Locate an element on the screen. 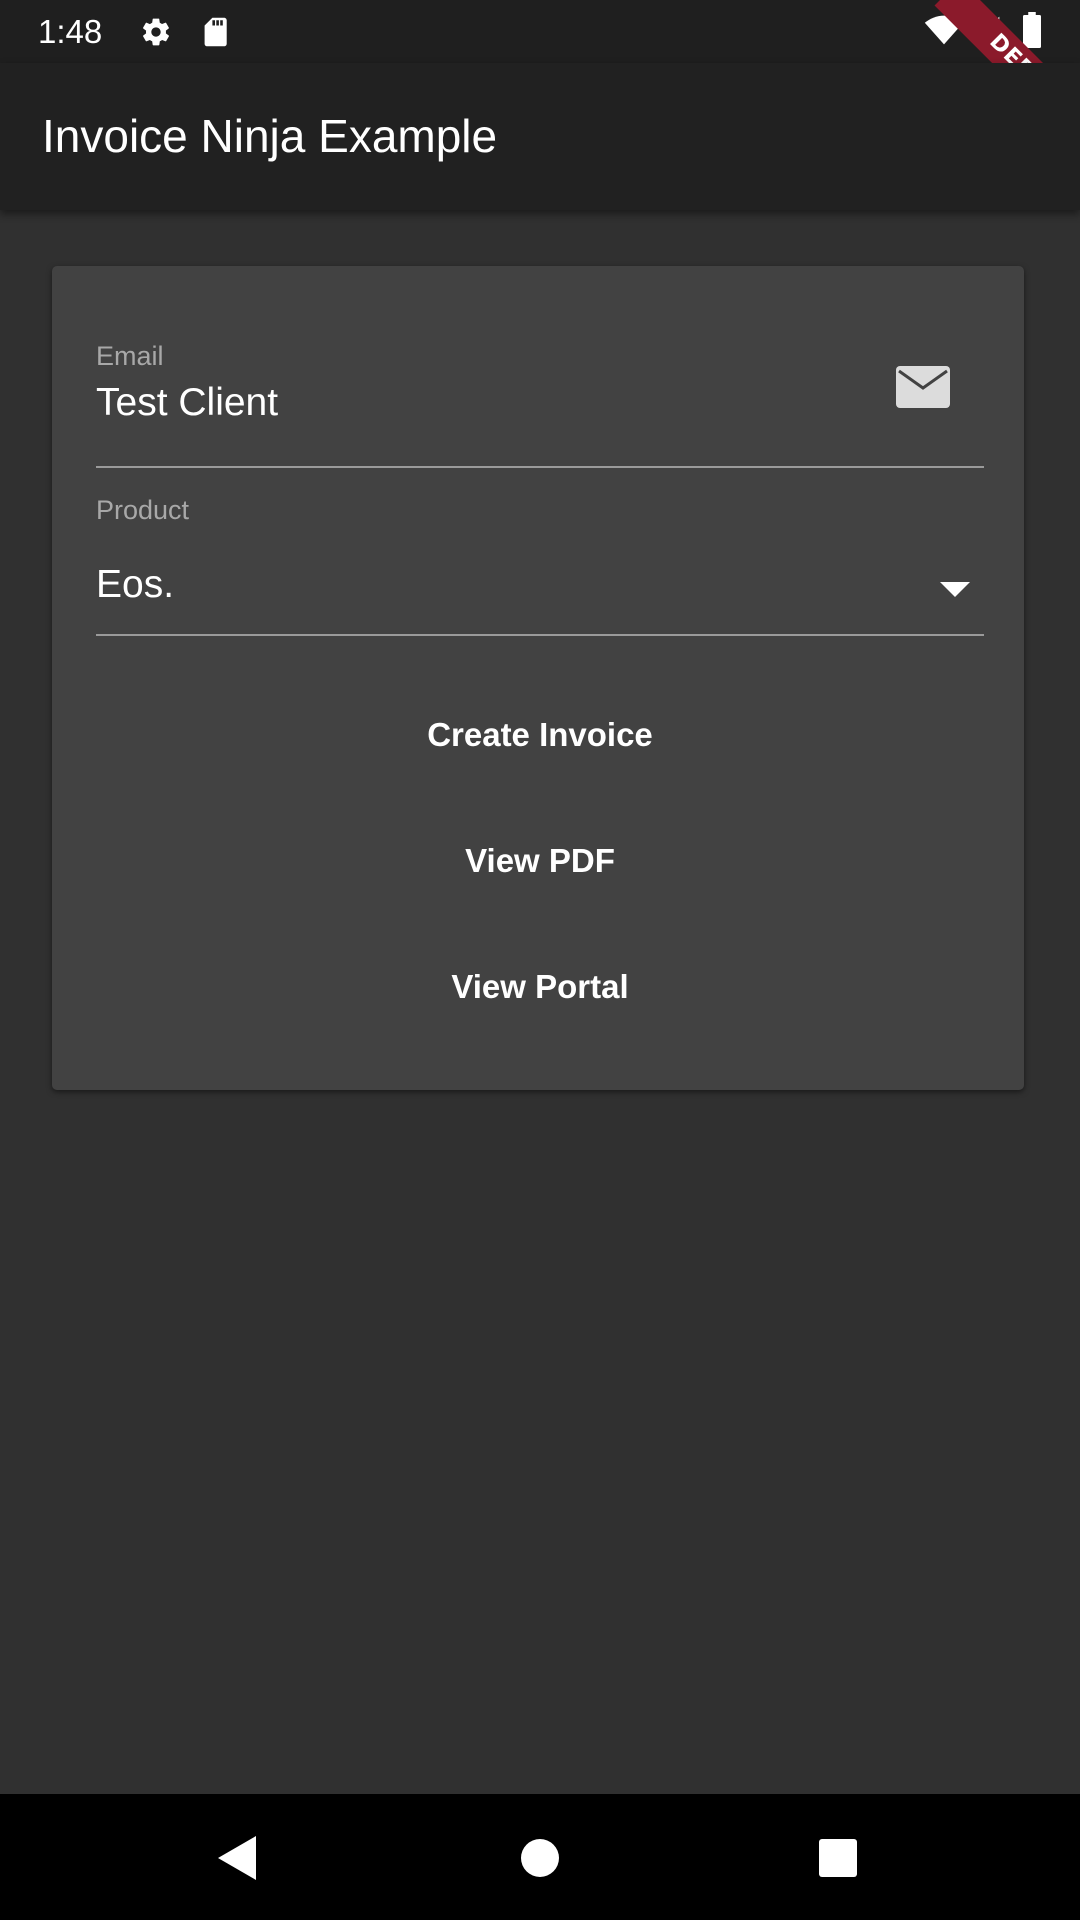 This screenshot has width=1080, height=1920. view-portal-button: View Portal is located at coordinates (540, 986).